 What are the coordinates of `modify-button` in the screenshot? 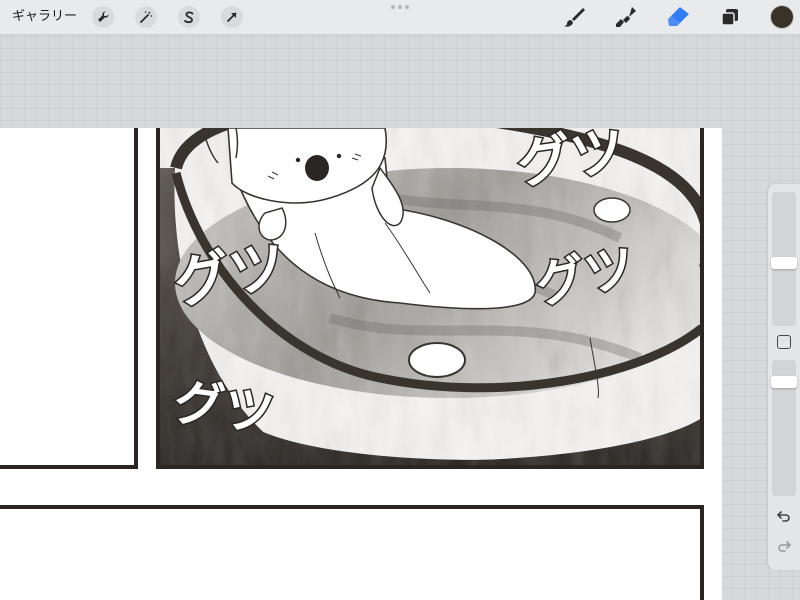 It's located at (784, 342).